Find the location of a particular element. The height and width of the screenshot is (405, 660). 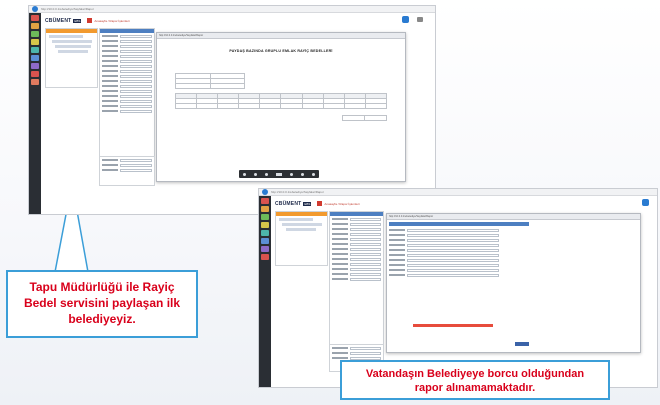

detail-window-url: http://10.0.0.1/ebelediye/Sayfalar/Rapor is located at coordinates (411, 216).